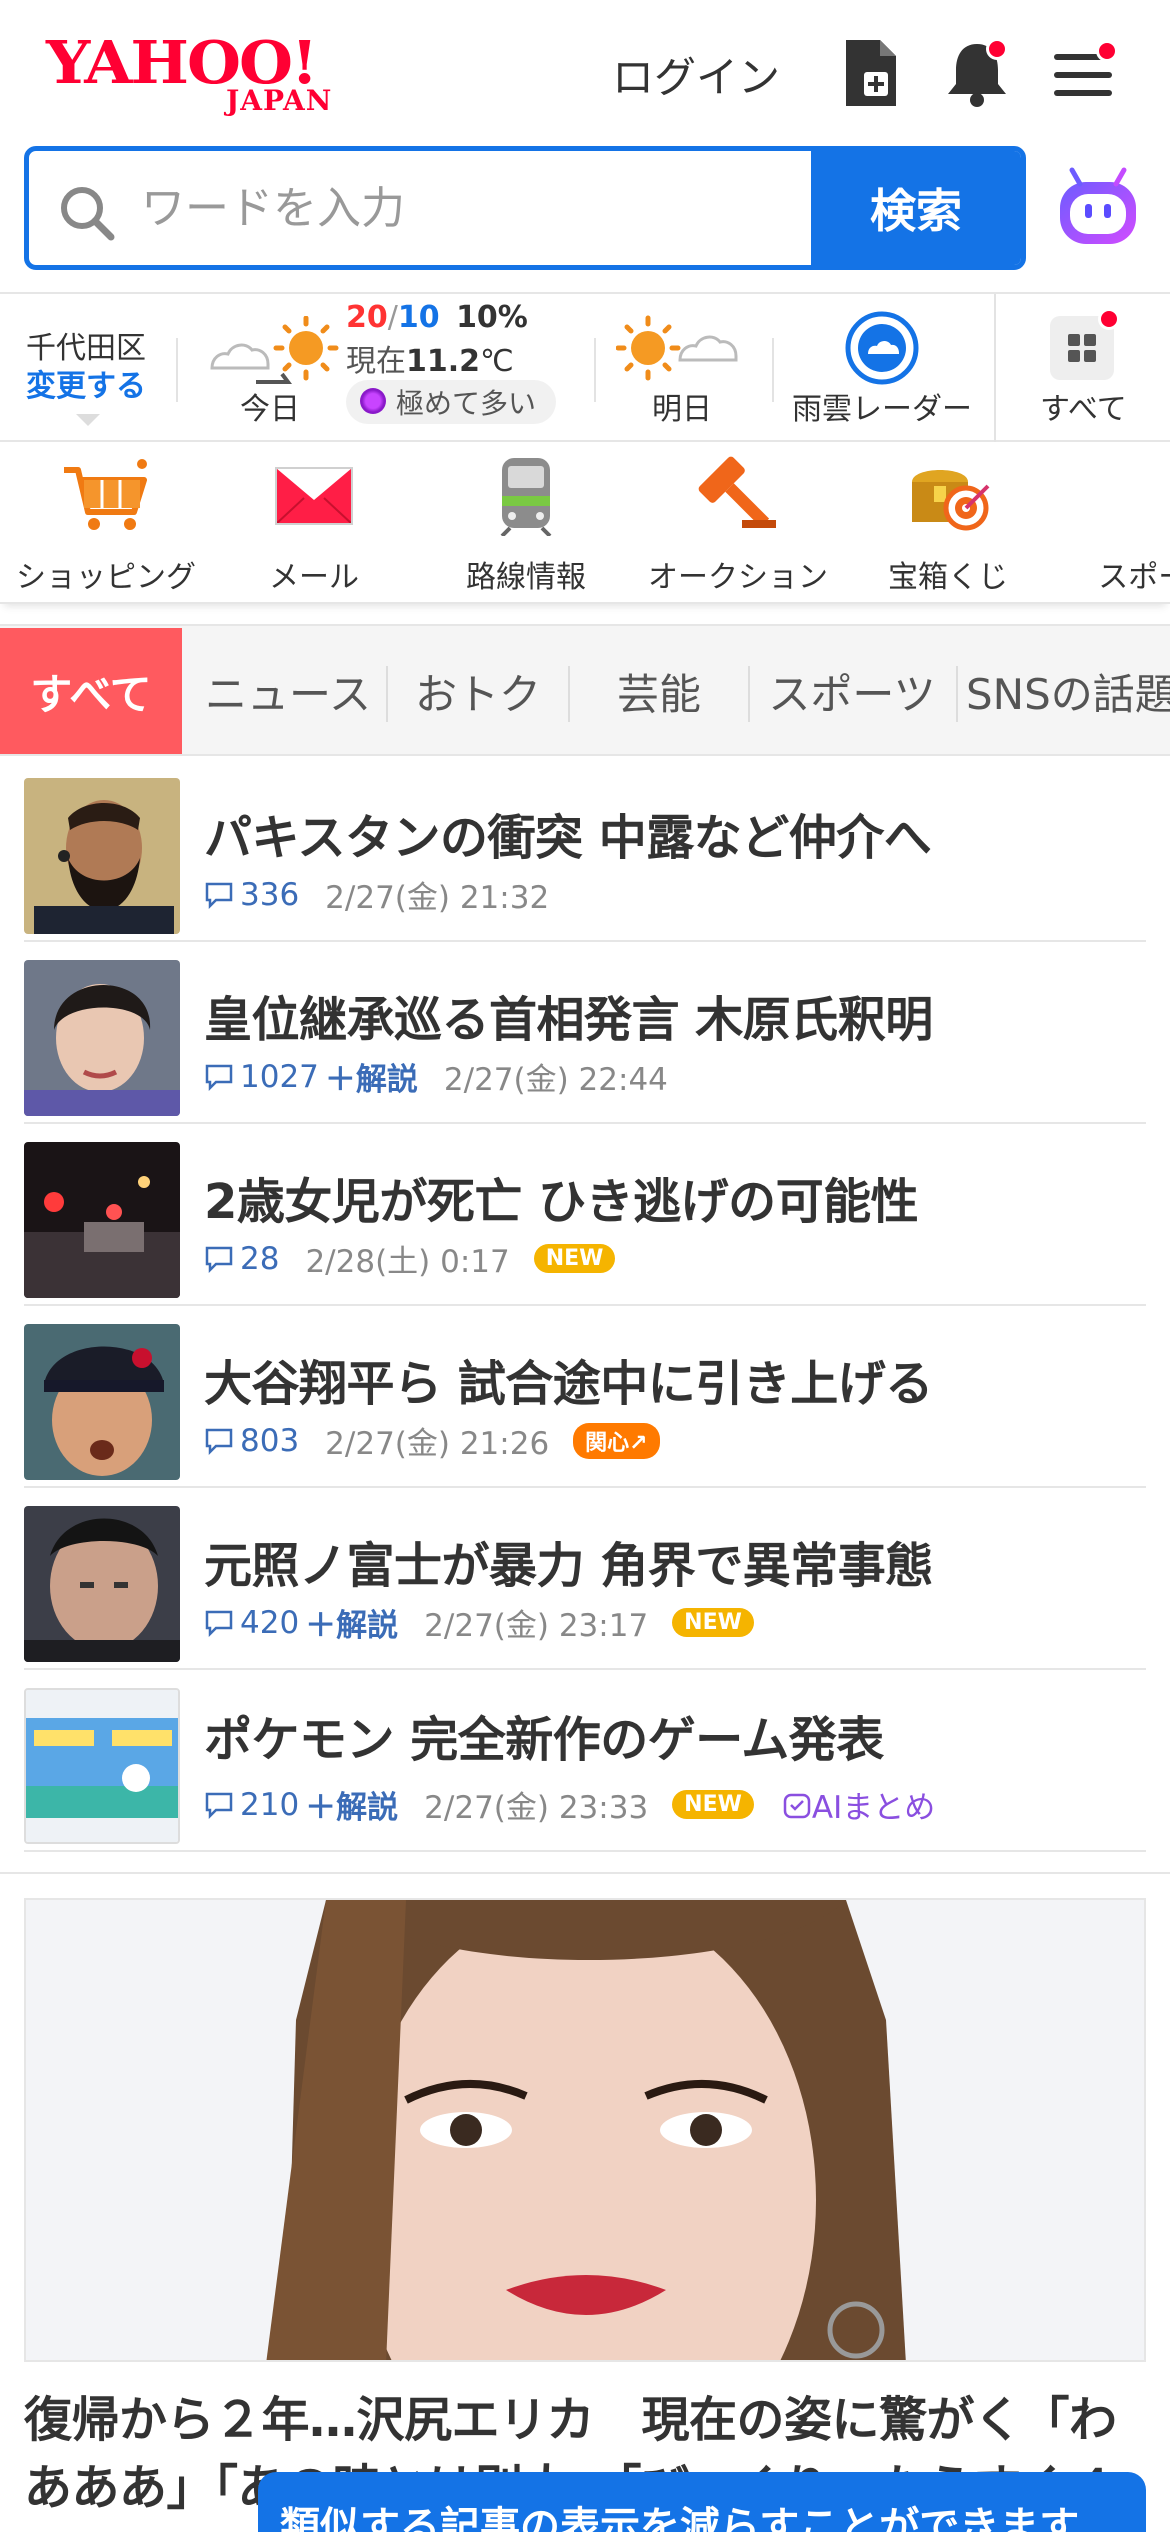 This screenshot has height=2532, width=1170. What do you see at coordinates (568, 1379) in the screenshot?
I see `news-title: 大谷翔平ら 試合途中に引き上げる` at bounding box center [568, 1379].